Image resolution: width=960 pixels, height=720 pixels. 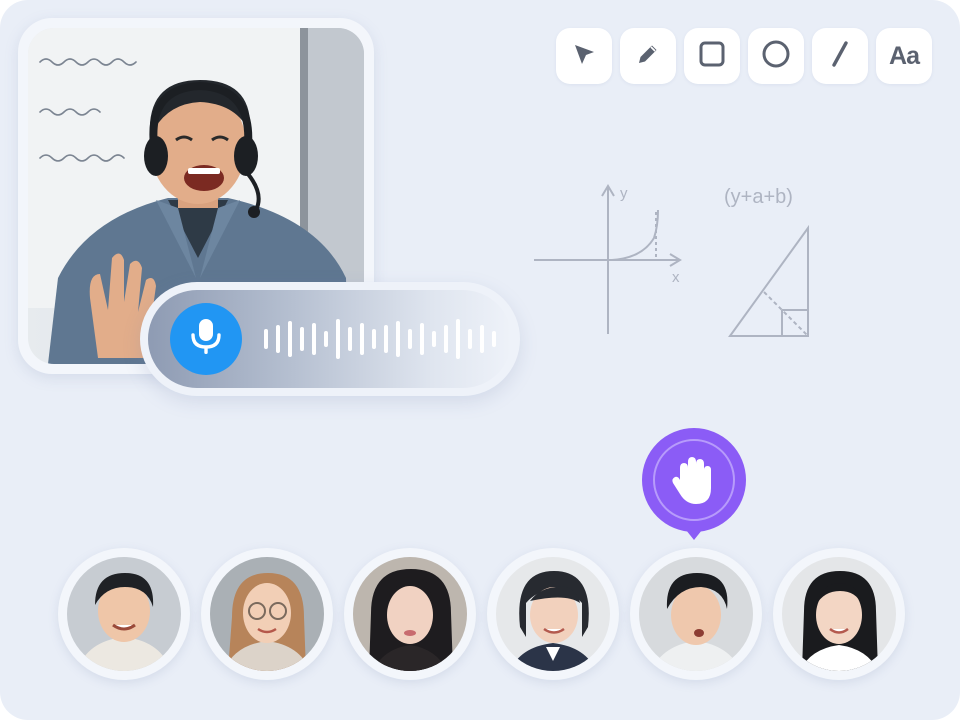 I want to click on line-tool-button, so click(x=840, y=56).